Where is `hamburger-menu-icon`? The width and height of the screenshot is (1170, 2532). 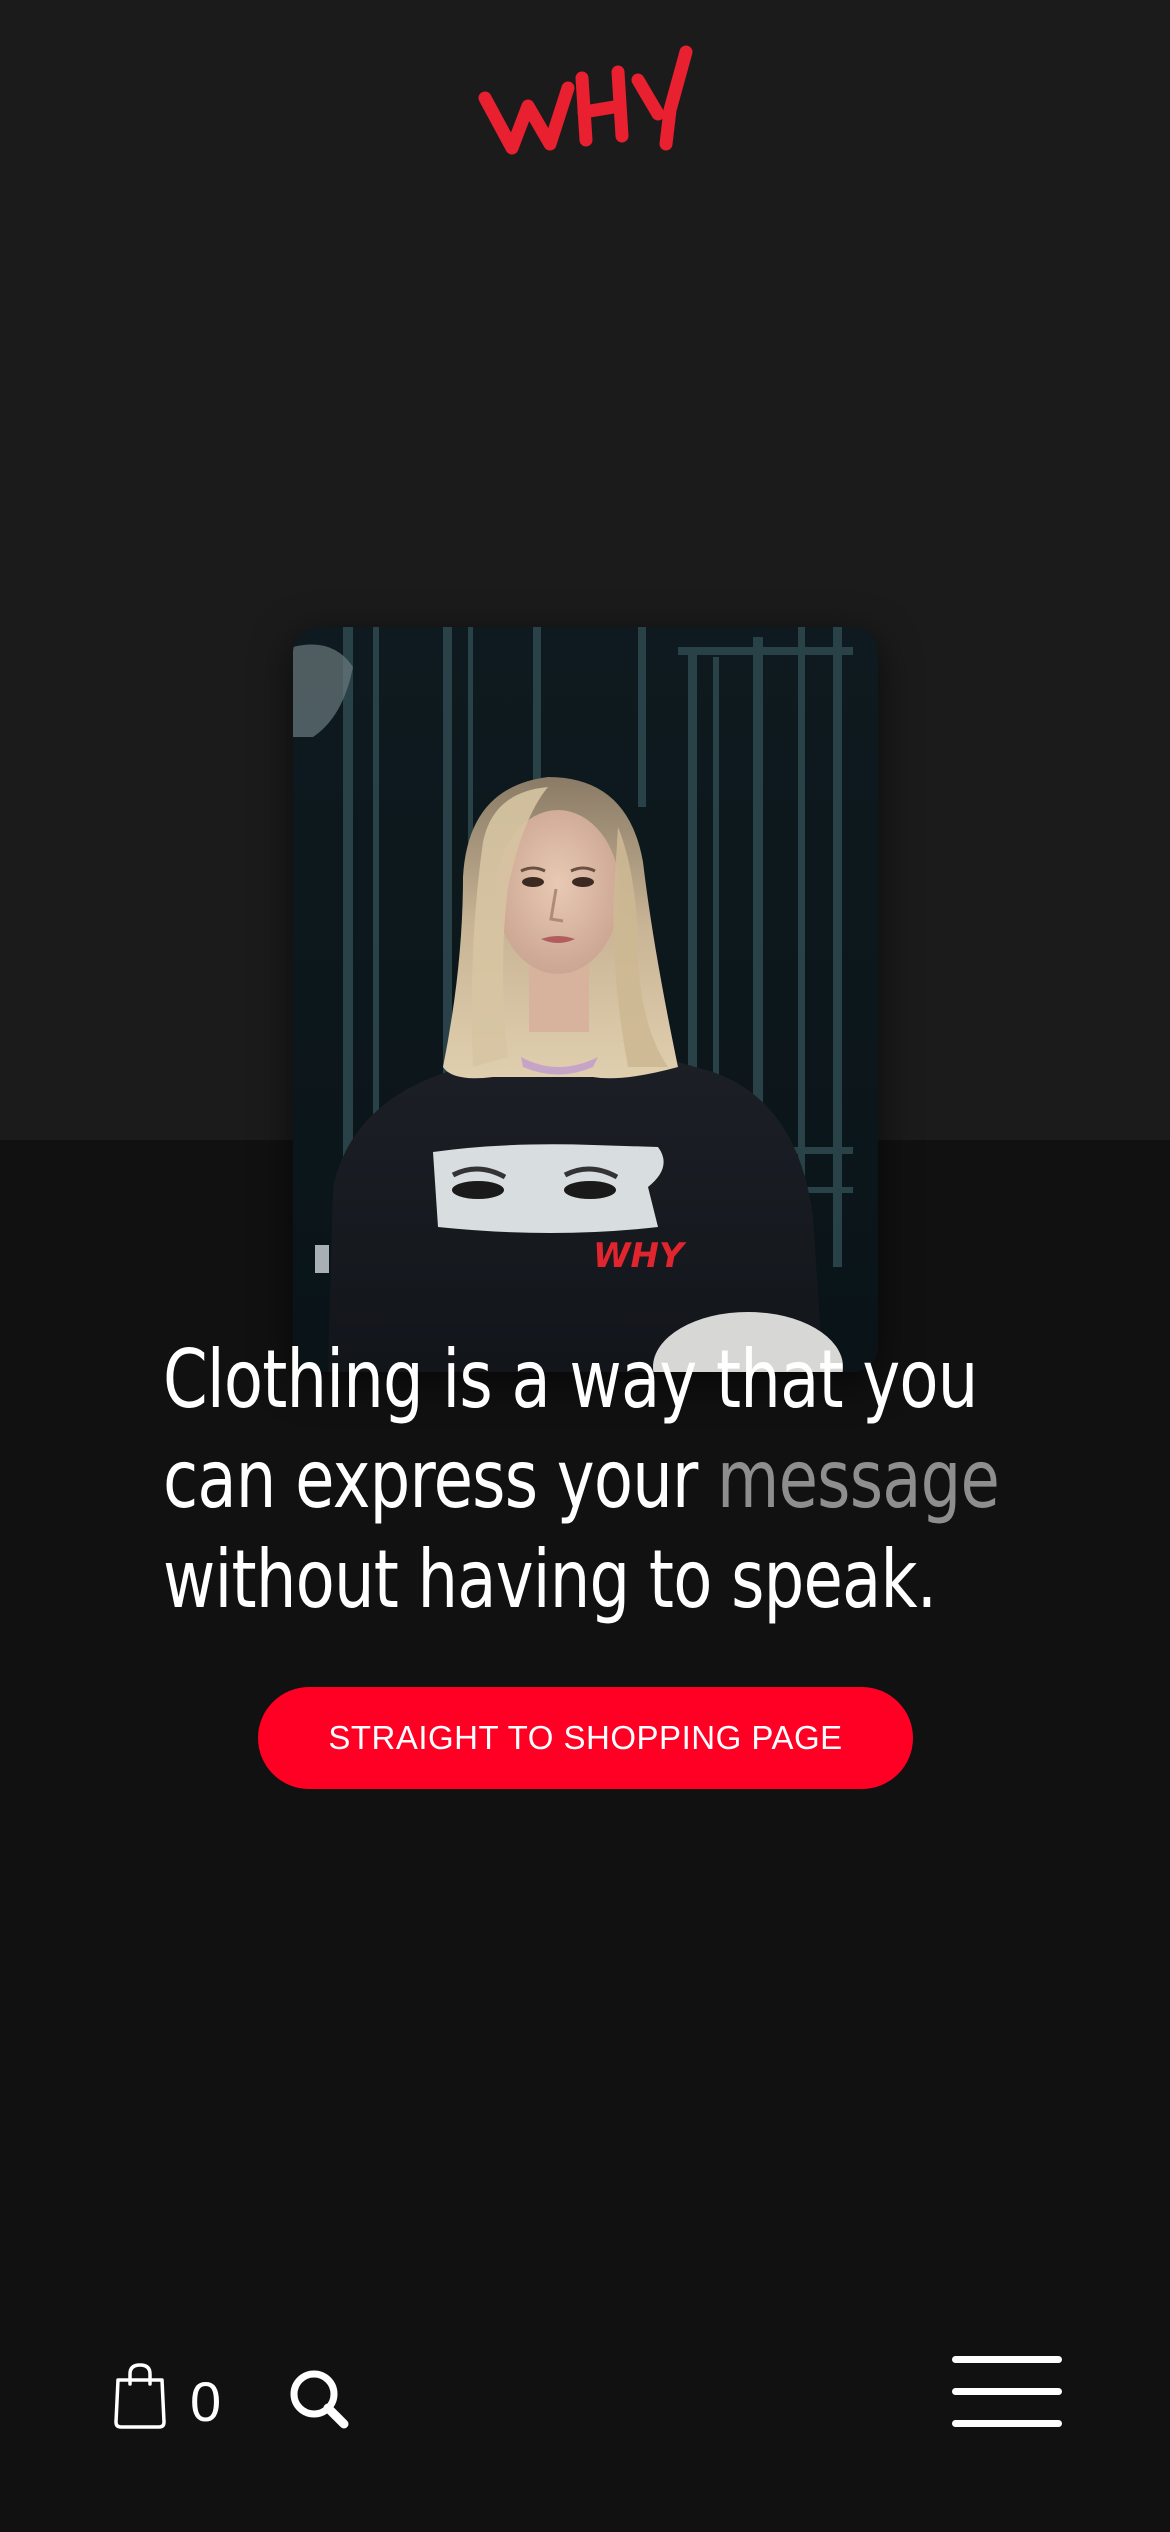 hamburger-menu-icon is located at coordinates (1007, 2392).